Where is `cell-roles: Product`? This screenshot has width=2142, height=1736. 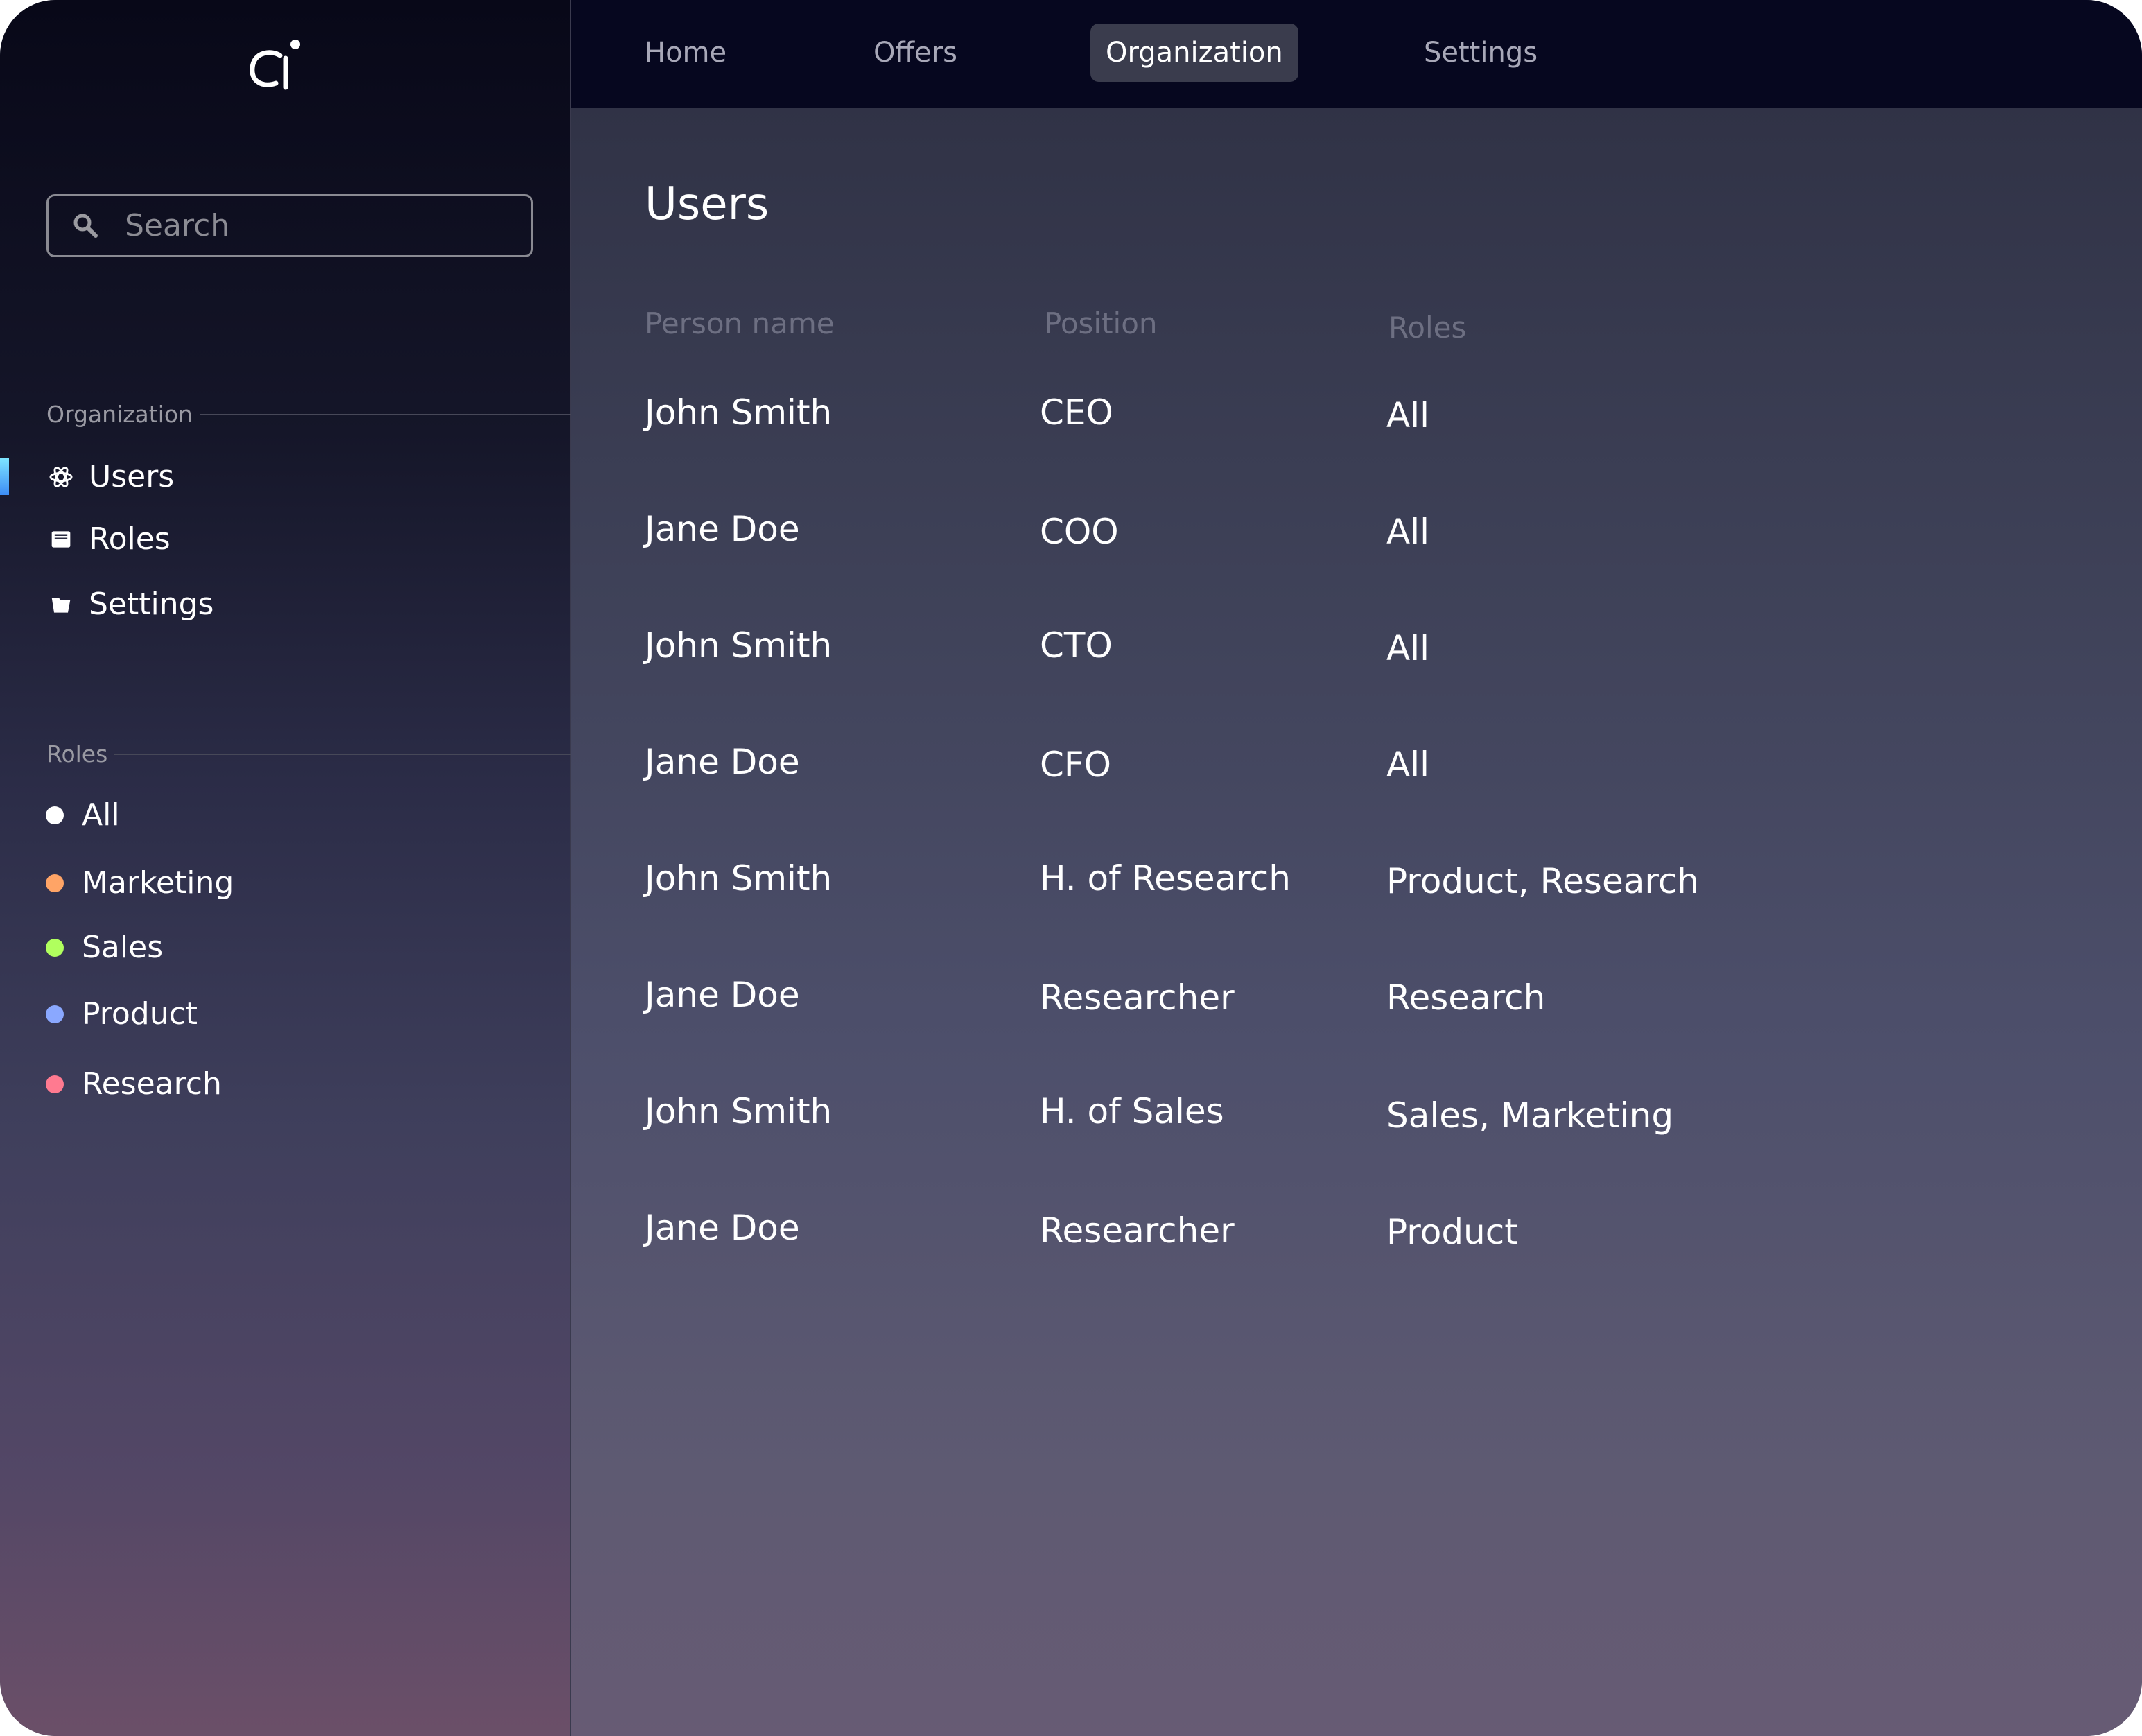
cell-roles: Product is located at coordinates (1452, 1232).